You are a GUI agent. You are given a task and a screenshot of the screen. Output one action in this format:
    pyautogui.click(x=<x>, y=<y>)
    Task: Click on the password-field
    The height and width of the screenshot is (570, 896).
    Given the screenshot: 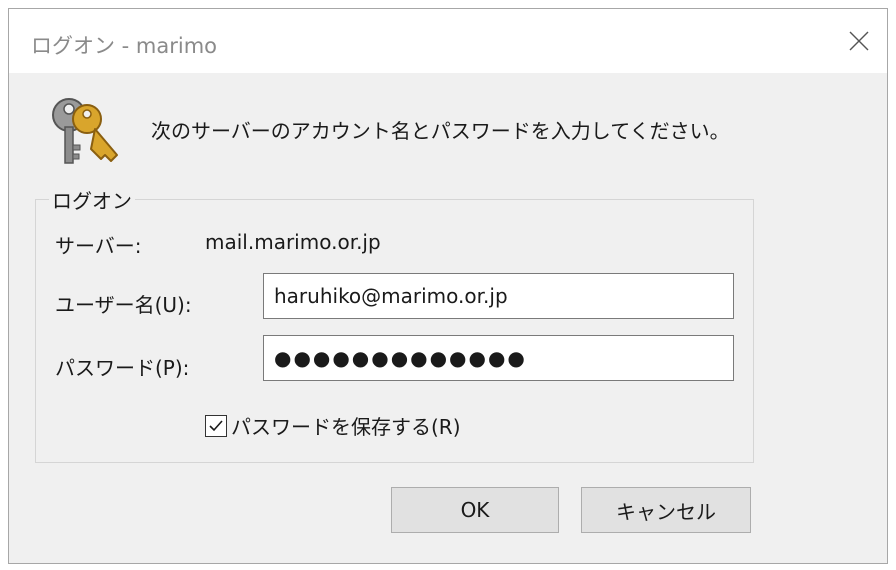 What is the action you would take?
    pyautogui.click(x=498, y=358)
    